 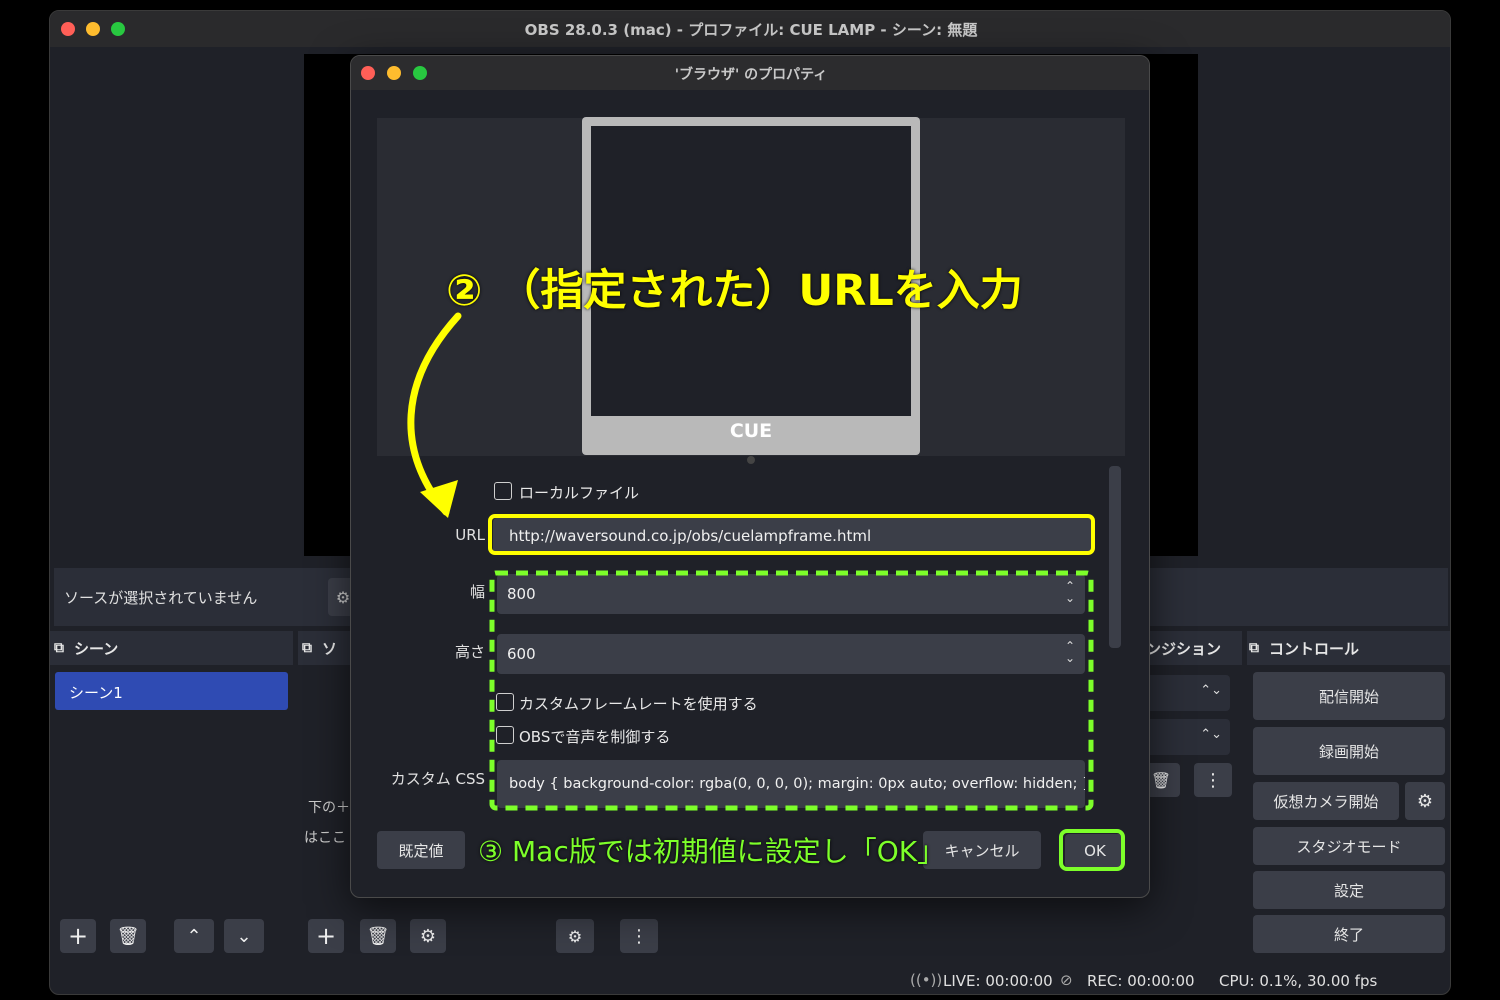 I want to click on sources-title: ソ, so click(x=330, y=648).